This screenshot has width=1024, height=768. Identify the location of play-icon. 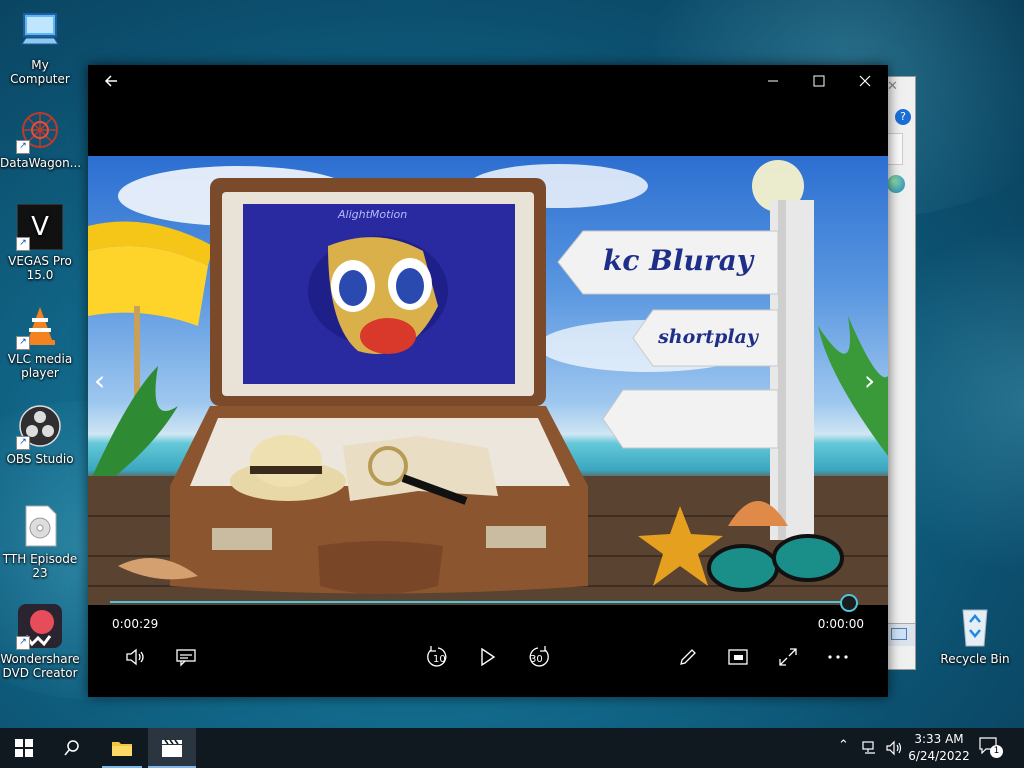
(488, 657).